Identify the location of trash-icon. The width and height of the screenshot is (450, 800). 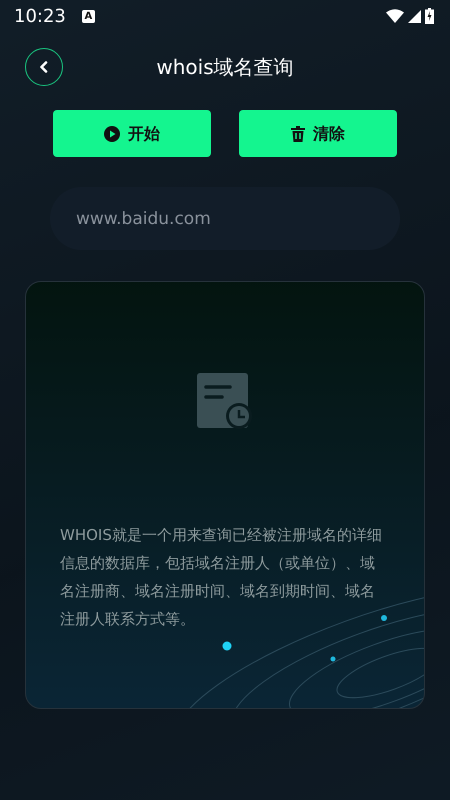
(298, 134).